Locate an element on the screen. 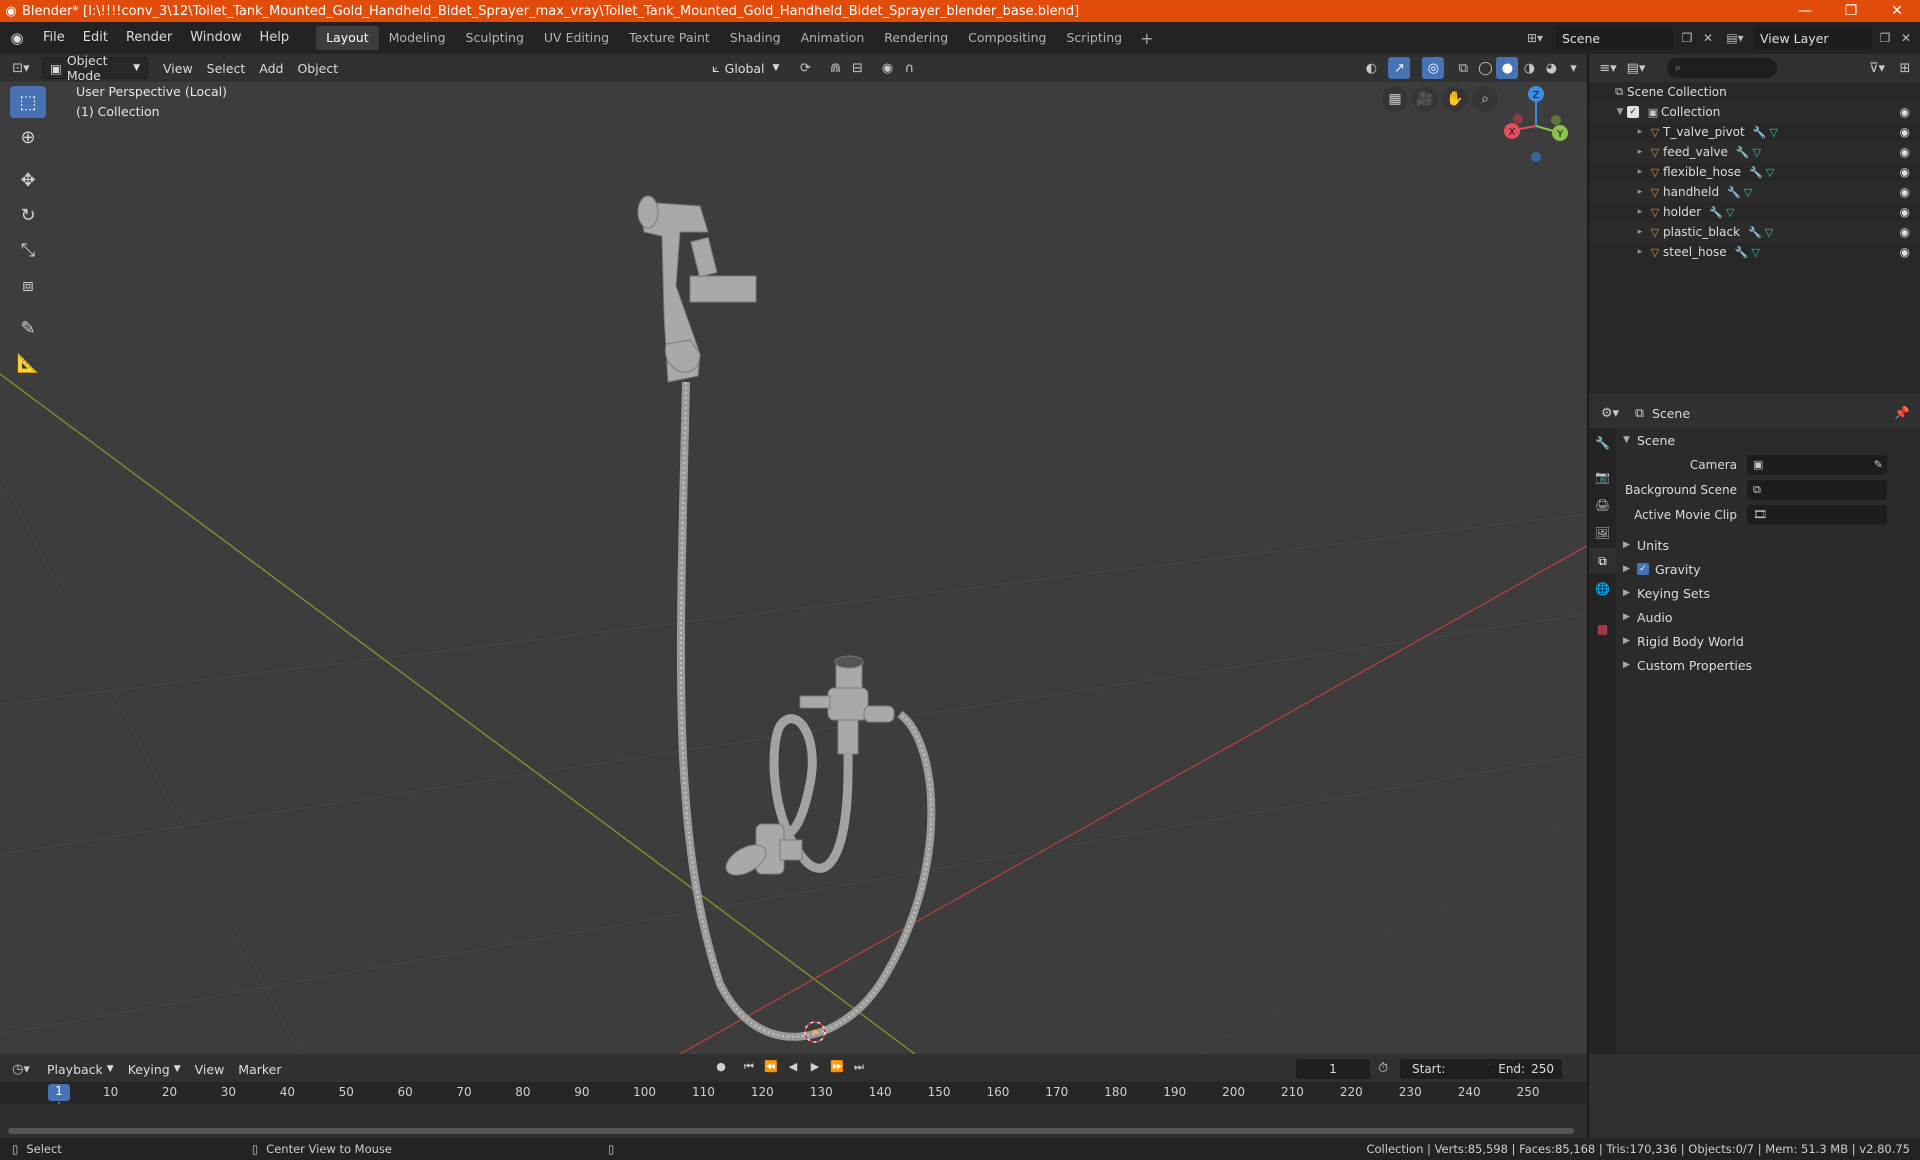 Image resolution: width=1920 pixels, height=1160 pixels. tab-animation: Animation is located at coordinates (833, 38).